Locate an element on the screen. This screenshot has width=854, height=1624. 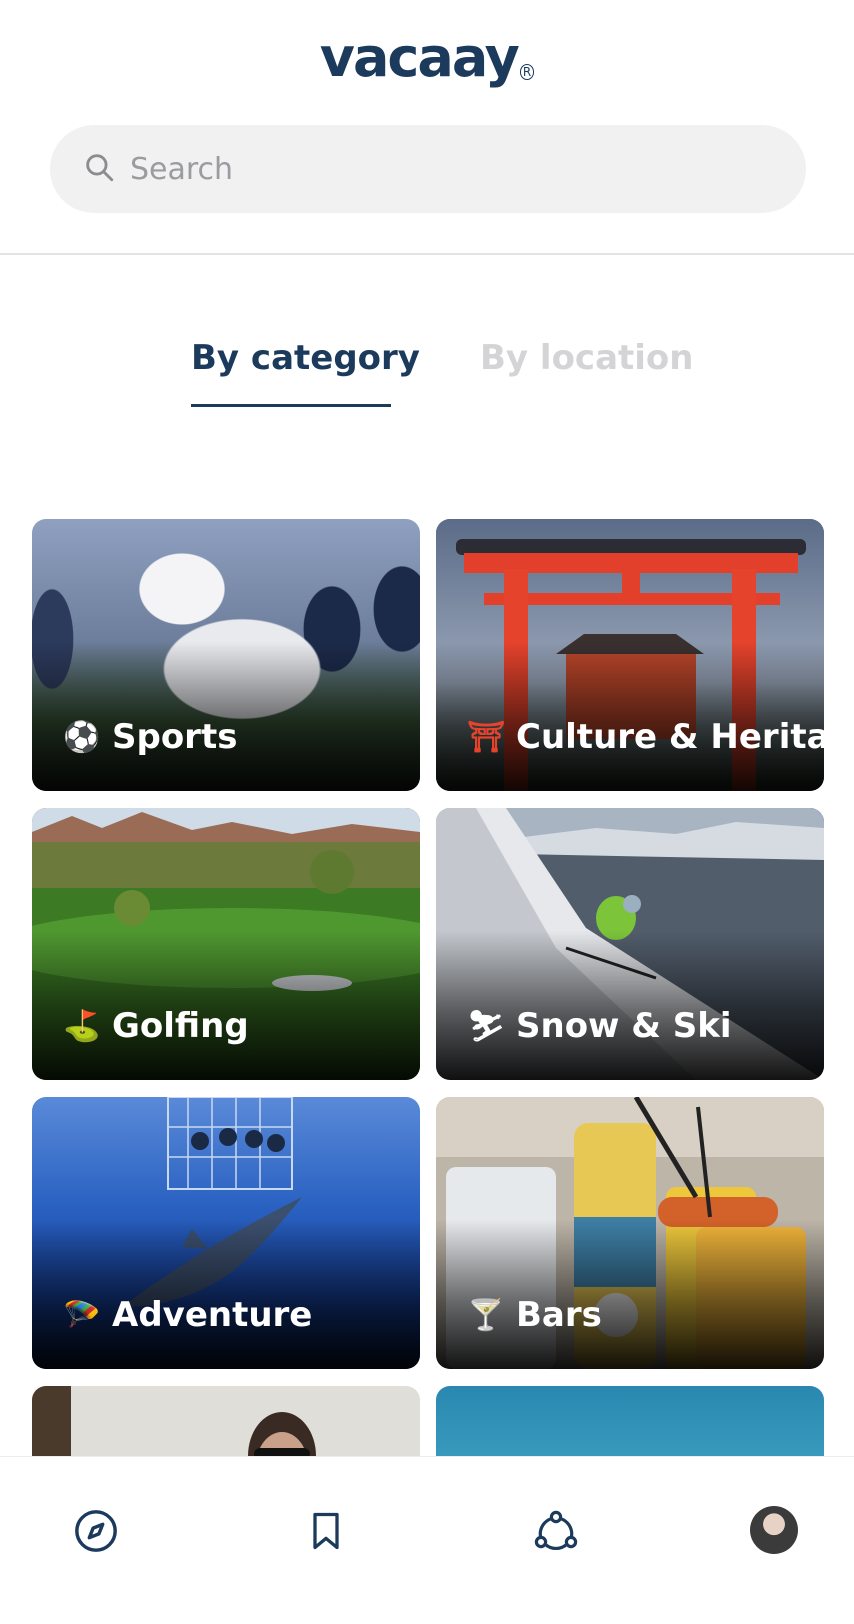
bottom-nav is located at coordinates (427, 1540).